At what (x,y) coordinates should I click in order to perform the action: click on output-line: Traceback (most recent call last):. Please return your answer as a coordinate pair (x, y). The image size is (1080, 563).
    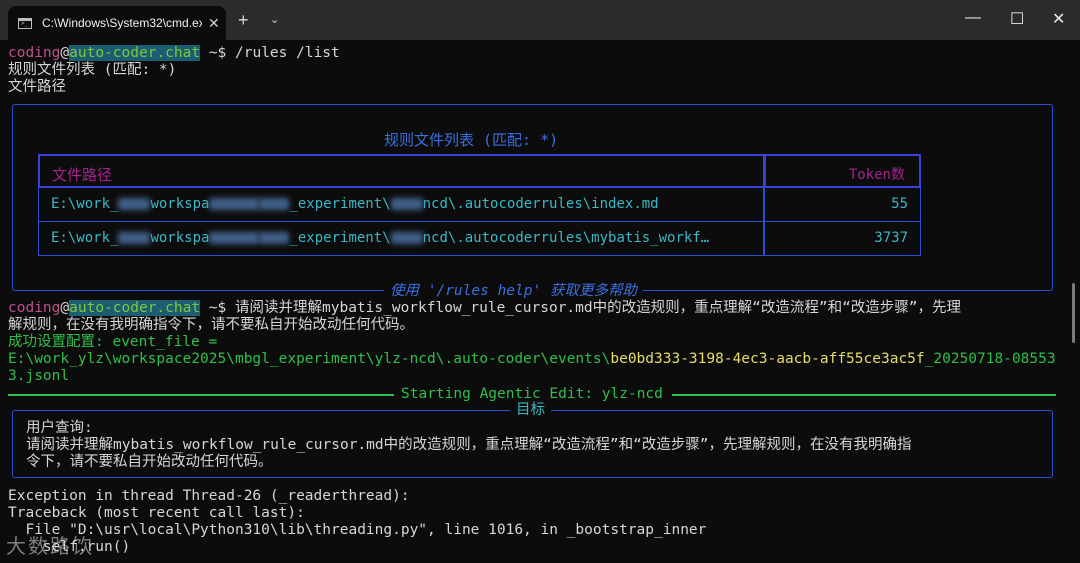
    Looking at the image, I should click on (156, 513).